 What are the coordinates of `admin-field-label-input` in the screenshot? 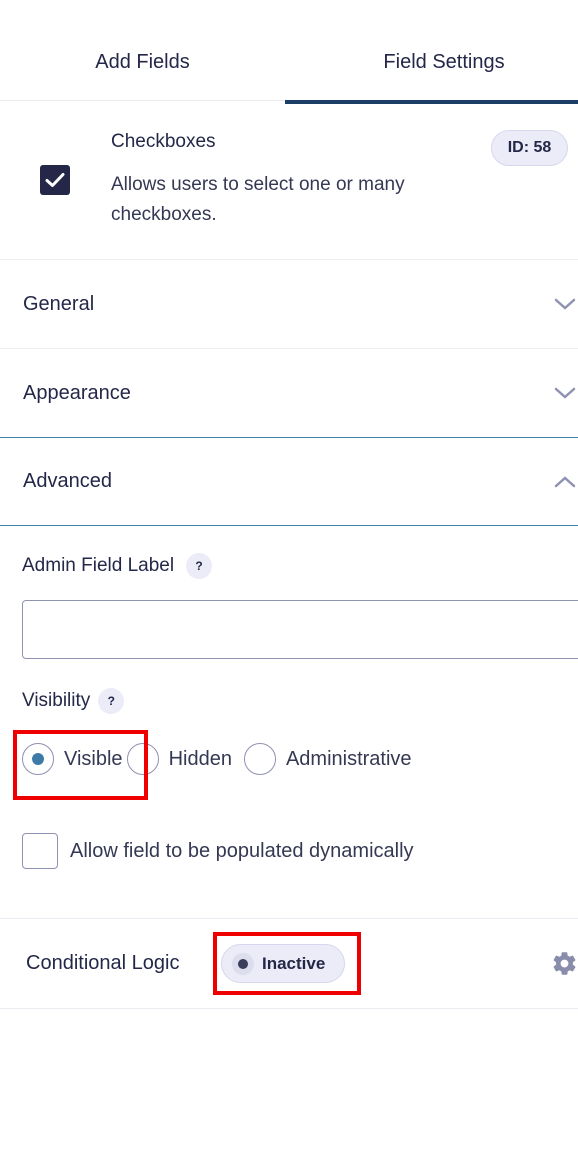 It's located at (300, 629).